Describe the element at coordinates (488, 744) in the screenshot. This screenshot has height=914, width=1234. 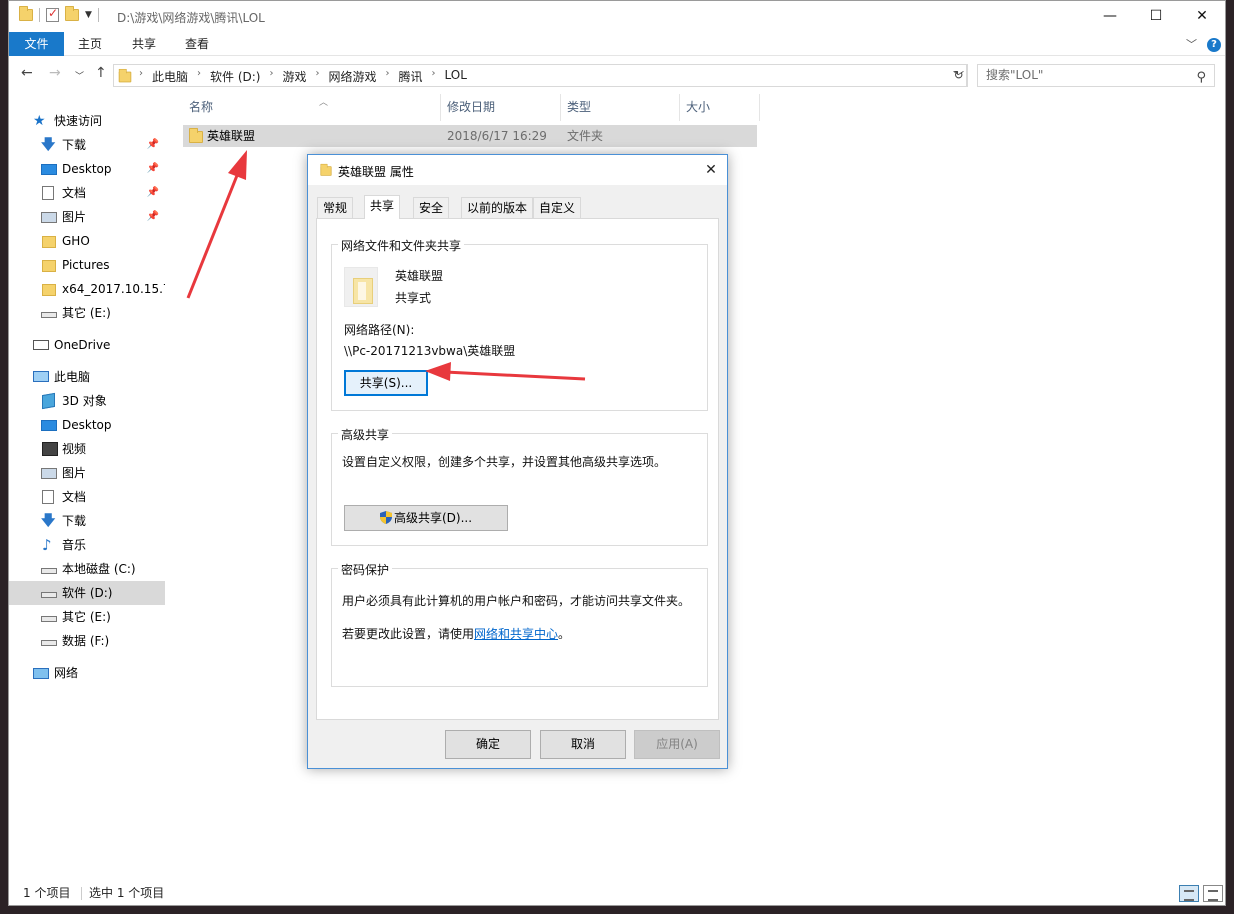
I see `ok-button: 确定` at that location.